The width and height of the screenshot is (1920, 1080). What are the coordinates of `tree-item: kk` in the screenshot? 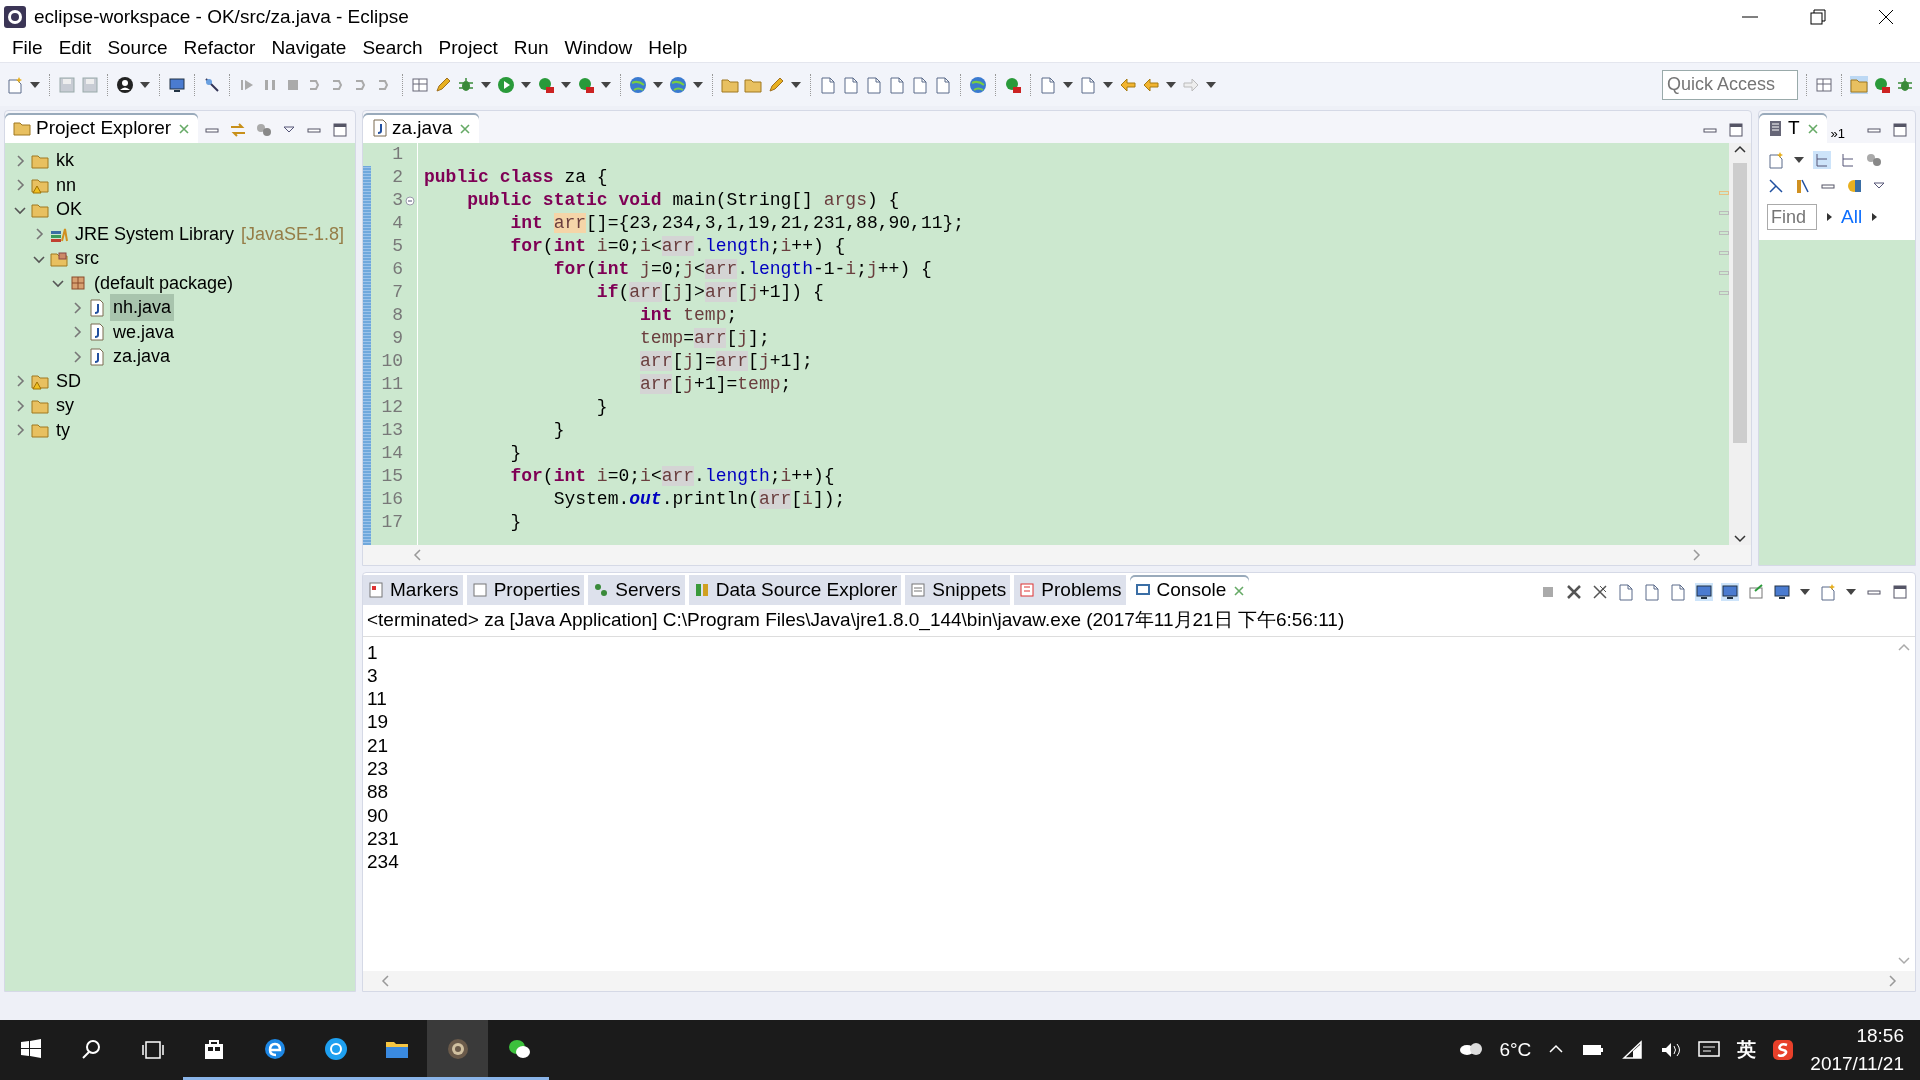 It's located at (65, 160).